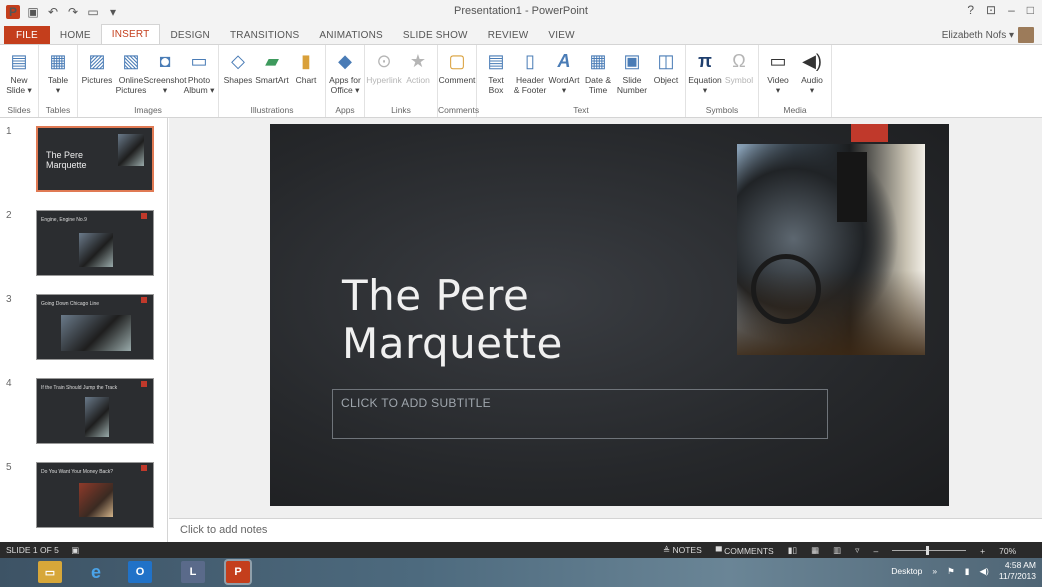 The height and width of the screenshot is (587, 1042). Describe the element at coordinates (70, 304) in the screenshot. I see `thumbnail-title: Going Down Chicago Line` at that location.